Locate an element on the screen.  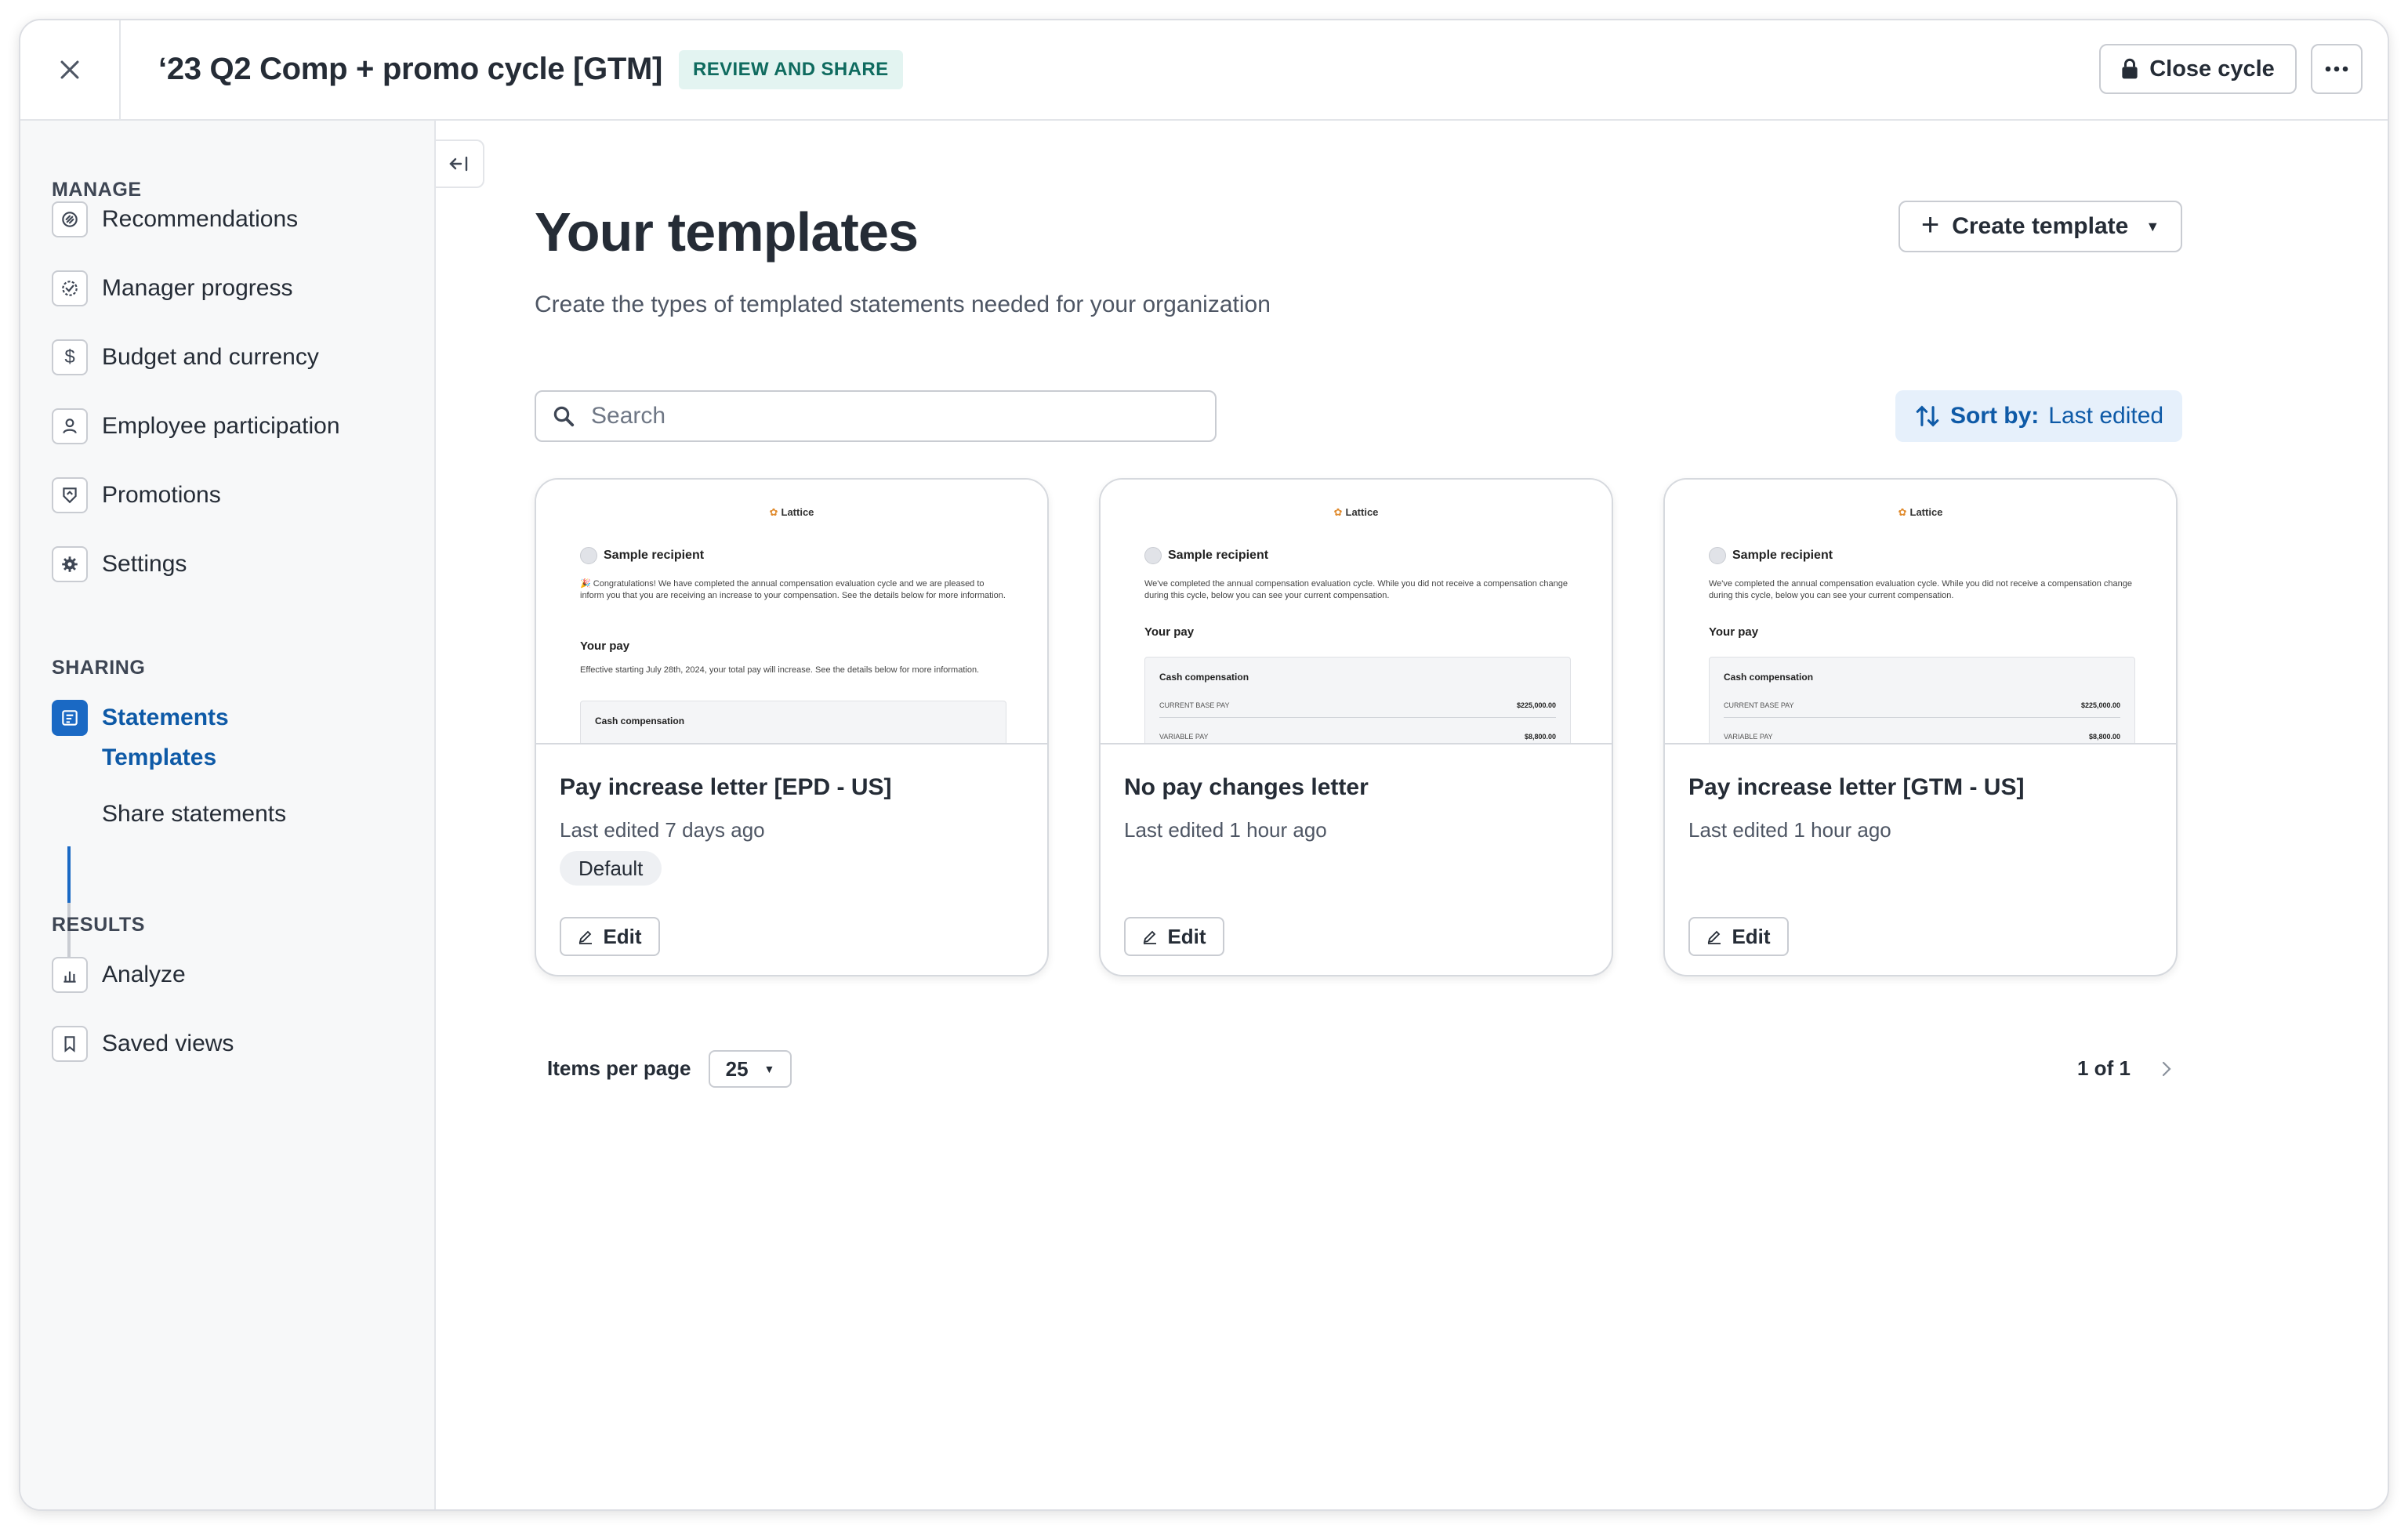
lattice-logo-icon: ✿ is located at coordinates (773, 512).